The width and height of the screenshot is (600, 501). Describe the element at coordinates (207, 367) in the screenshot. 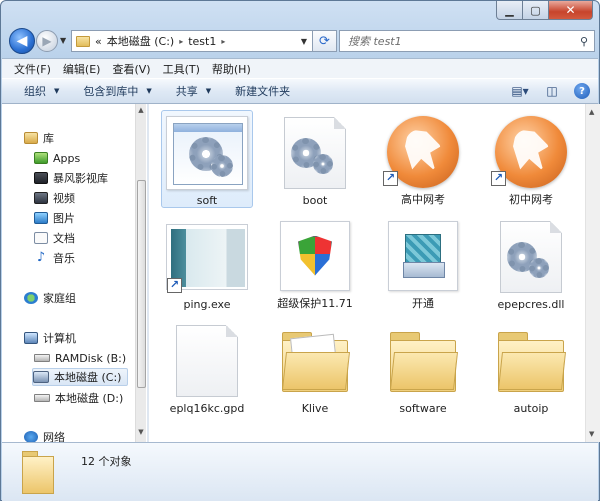

I see `file-item-eplq16kc-gpd: eplq16kc.gpd` at that location.